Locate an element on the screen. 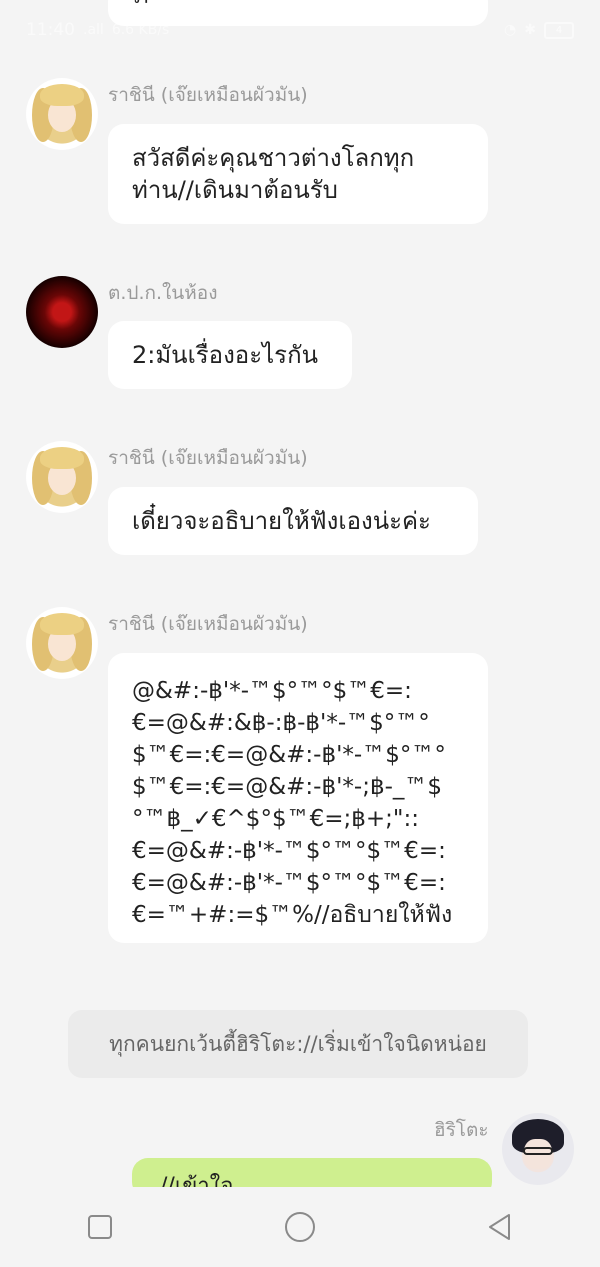 This screenshot has height=1267, width=600. signal-icon: .all is located at coordinates (93, 30).